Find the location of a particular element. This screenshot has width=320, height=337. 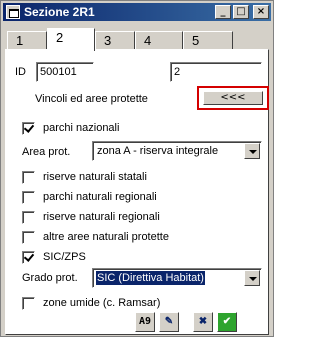

parchi-nazionali-row: parchi nazionali is located at coordinates (70, 128).